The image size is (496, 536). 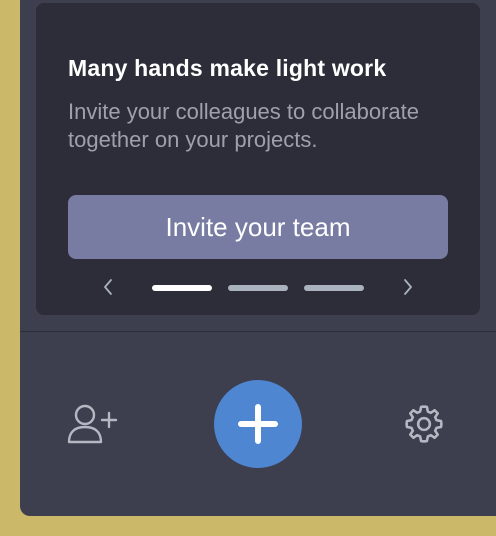 I want to click on add-user-icon, so click(x=92, y=424).